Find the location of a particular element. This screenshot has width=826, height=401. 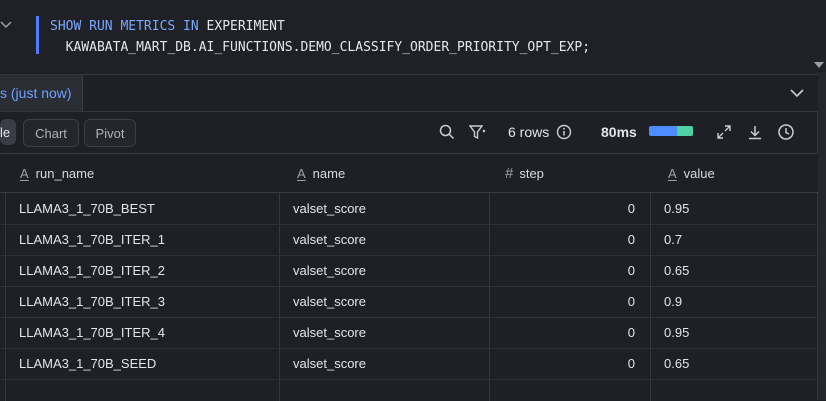

tab-table: le is located at coordinates (8, 132).